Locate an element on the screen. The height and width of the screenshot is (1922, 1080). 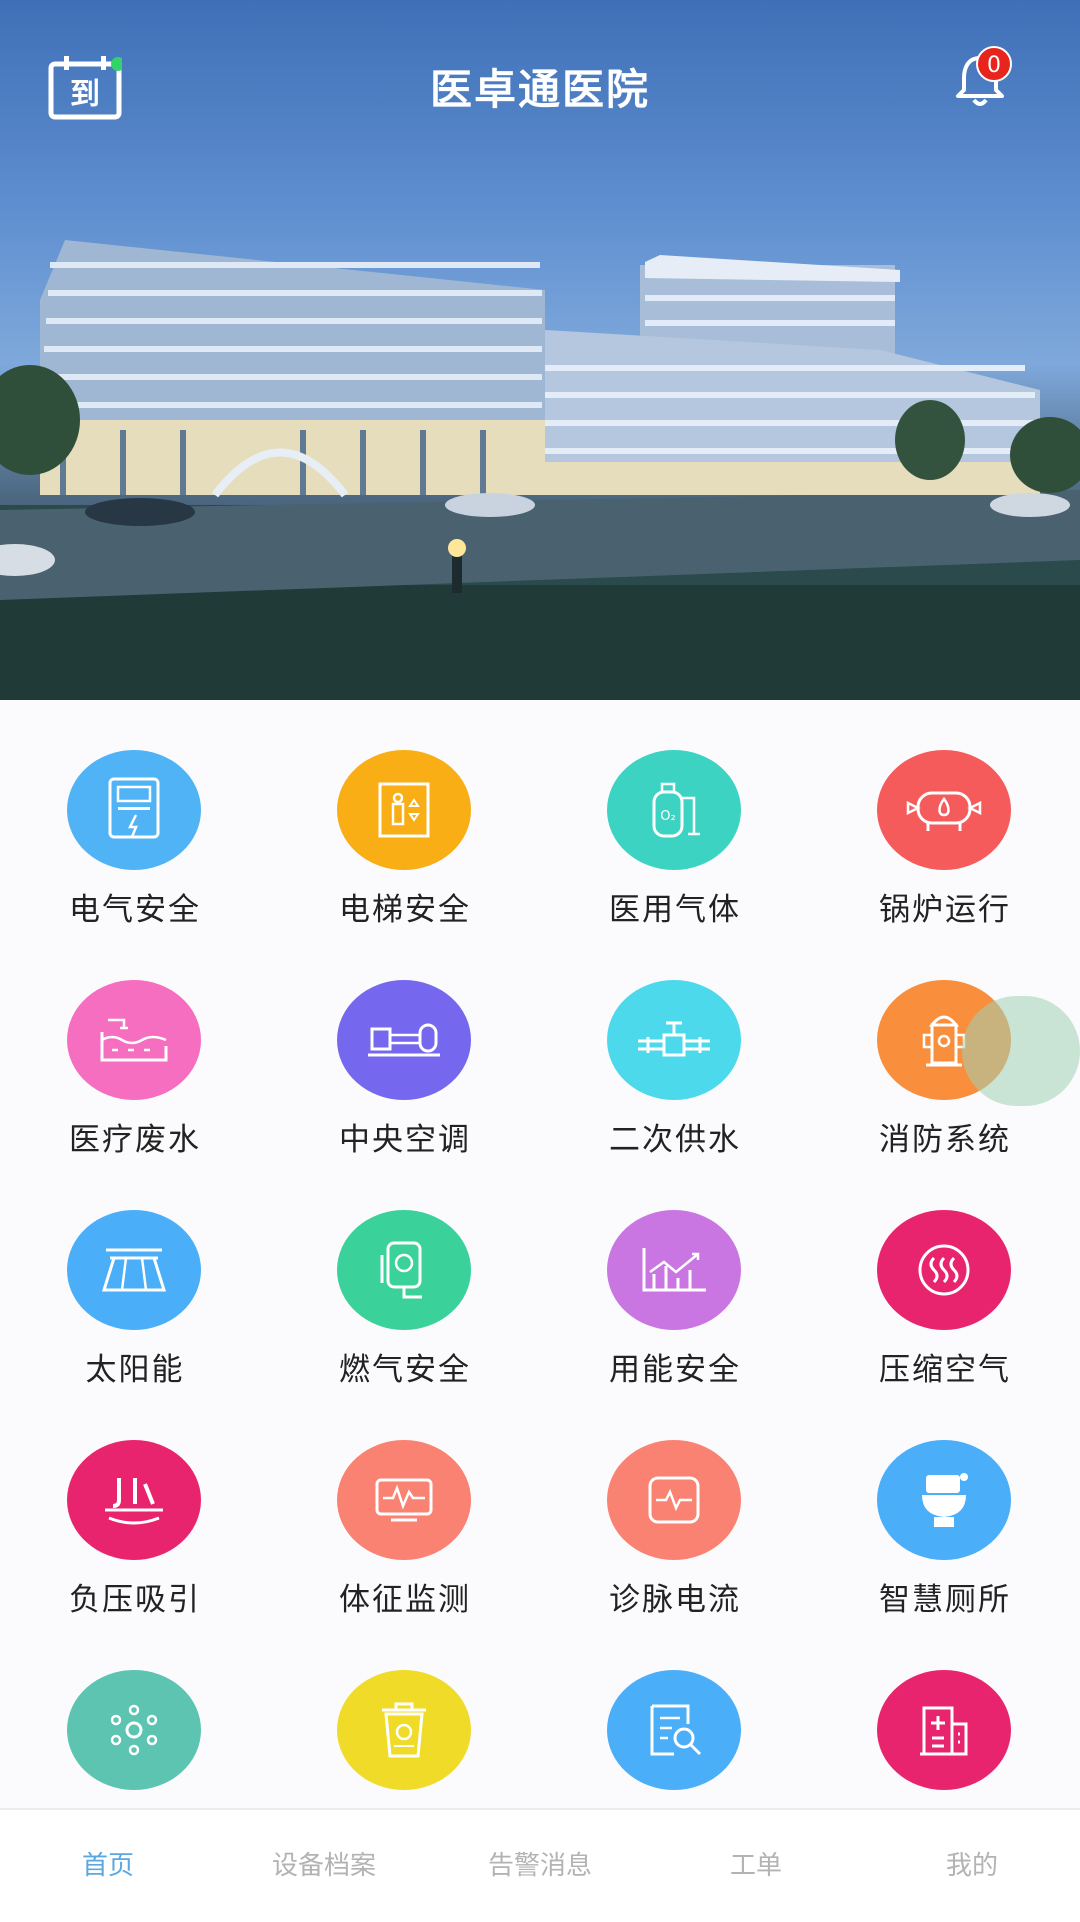
bottom-tab-bar: 首页 设备档案 告警消息 工单 我的 is located at coordinates (540, 1865).